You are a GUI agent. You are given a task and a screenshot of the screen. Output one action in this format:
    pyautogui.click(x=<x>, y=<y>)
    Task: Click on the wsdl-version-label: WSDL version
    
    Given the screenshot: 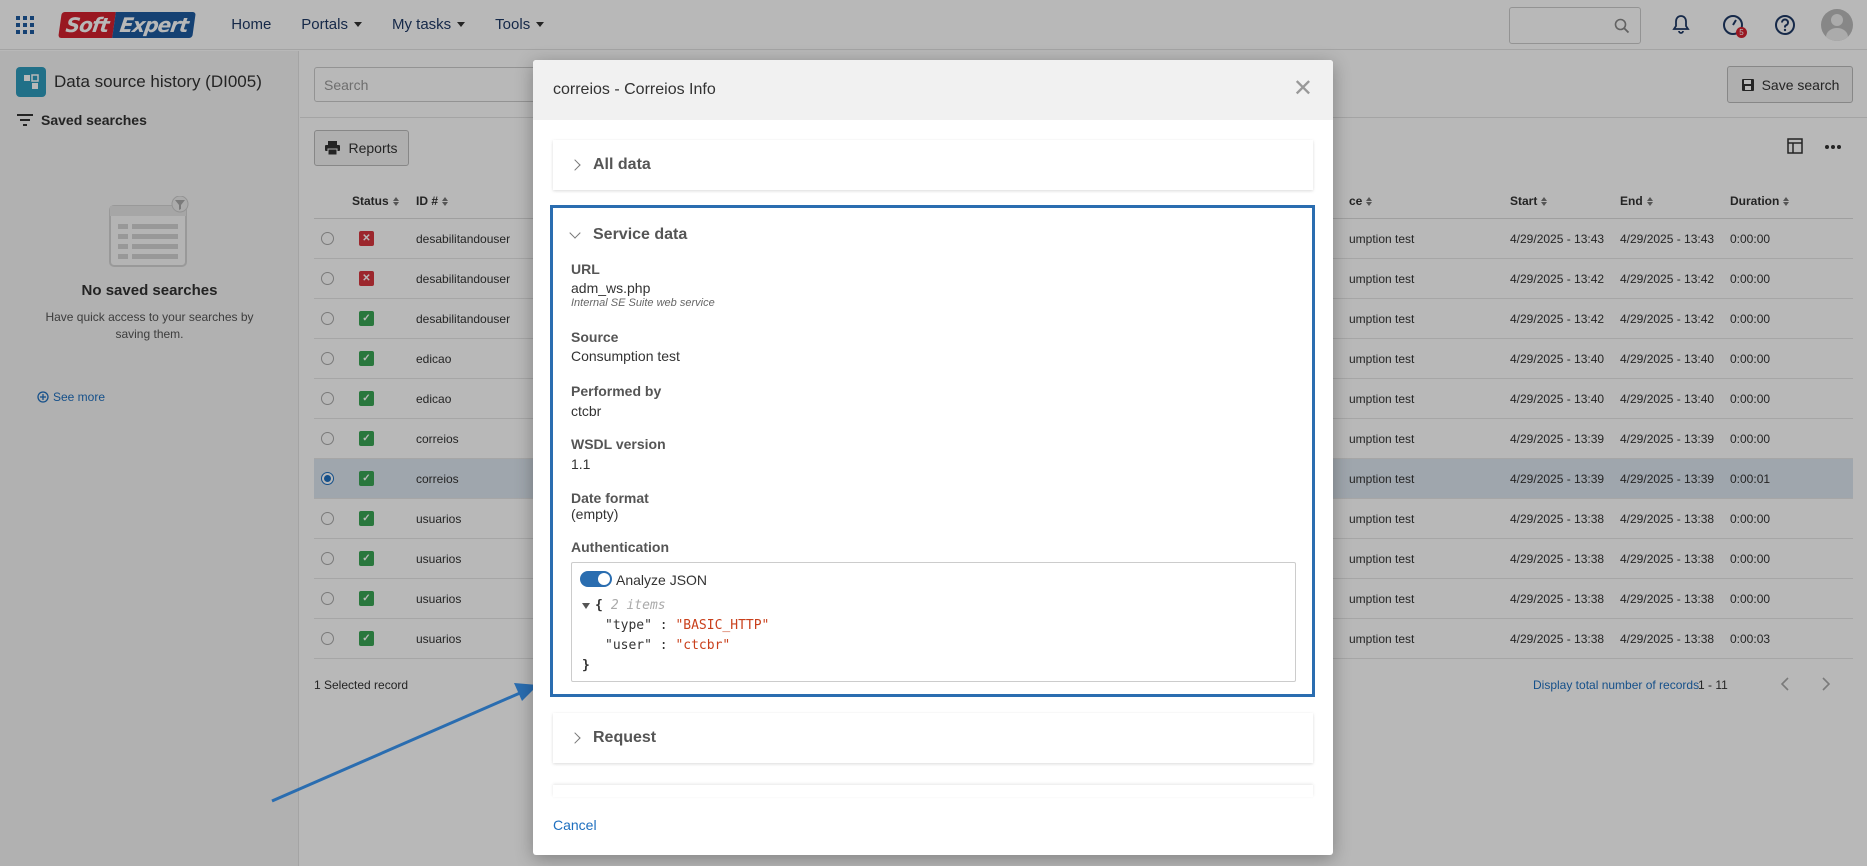 What is the action you would take?
    pyautogui.click(x=618, y=444)
    